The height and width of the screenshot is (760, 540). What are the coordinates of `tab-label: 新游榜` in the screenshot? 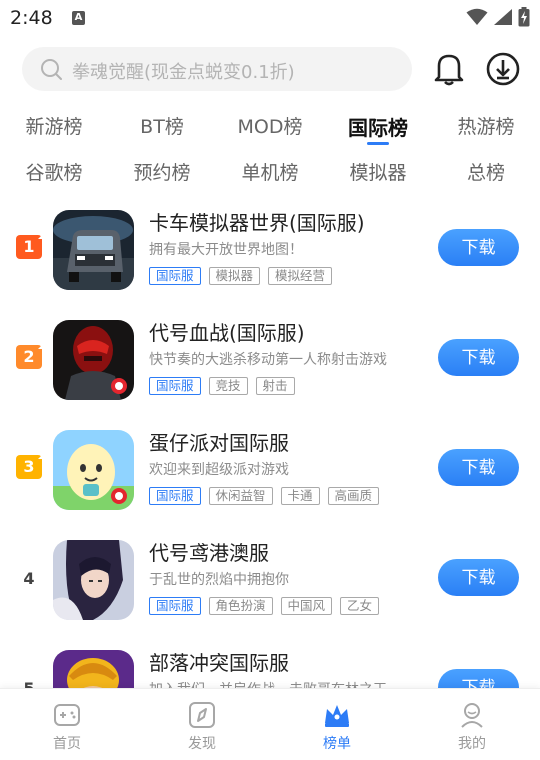 It's located at (54, 127).